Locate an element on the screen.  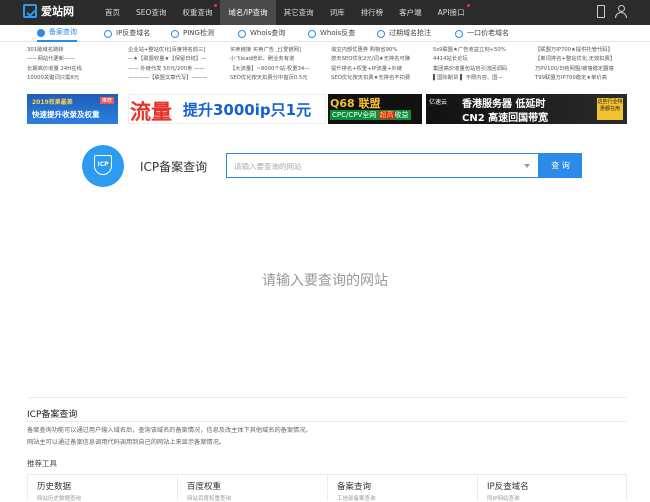
banner-logo: 亿速云 is located at coordinates (438, 102).